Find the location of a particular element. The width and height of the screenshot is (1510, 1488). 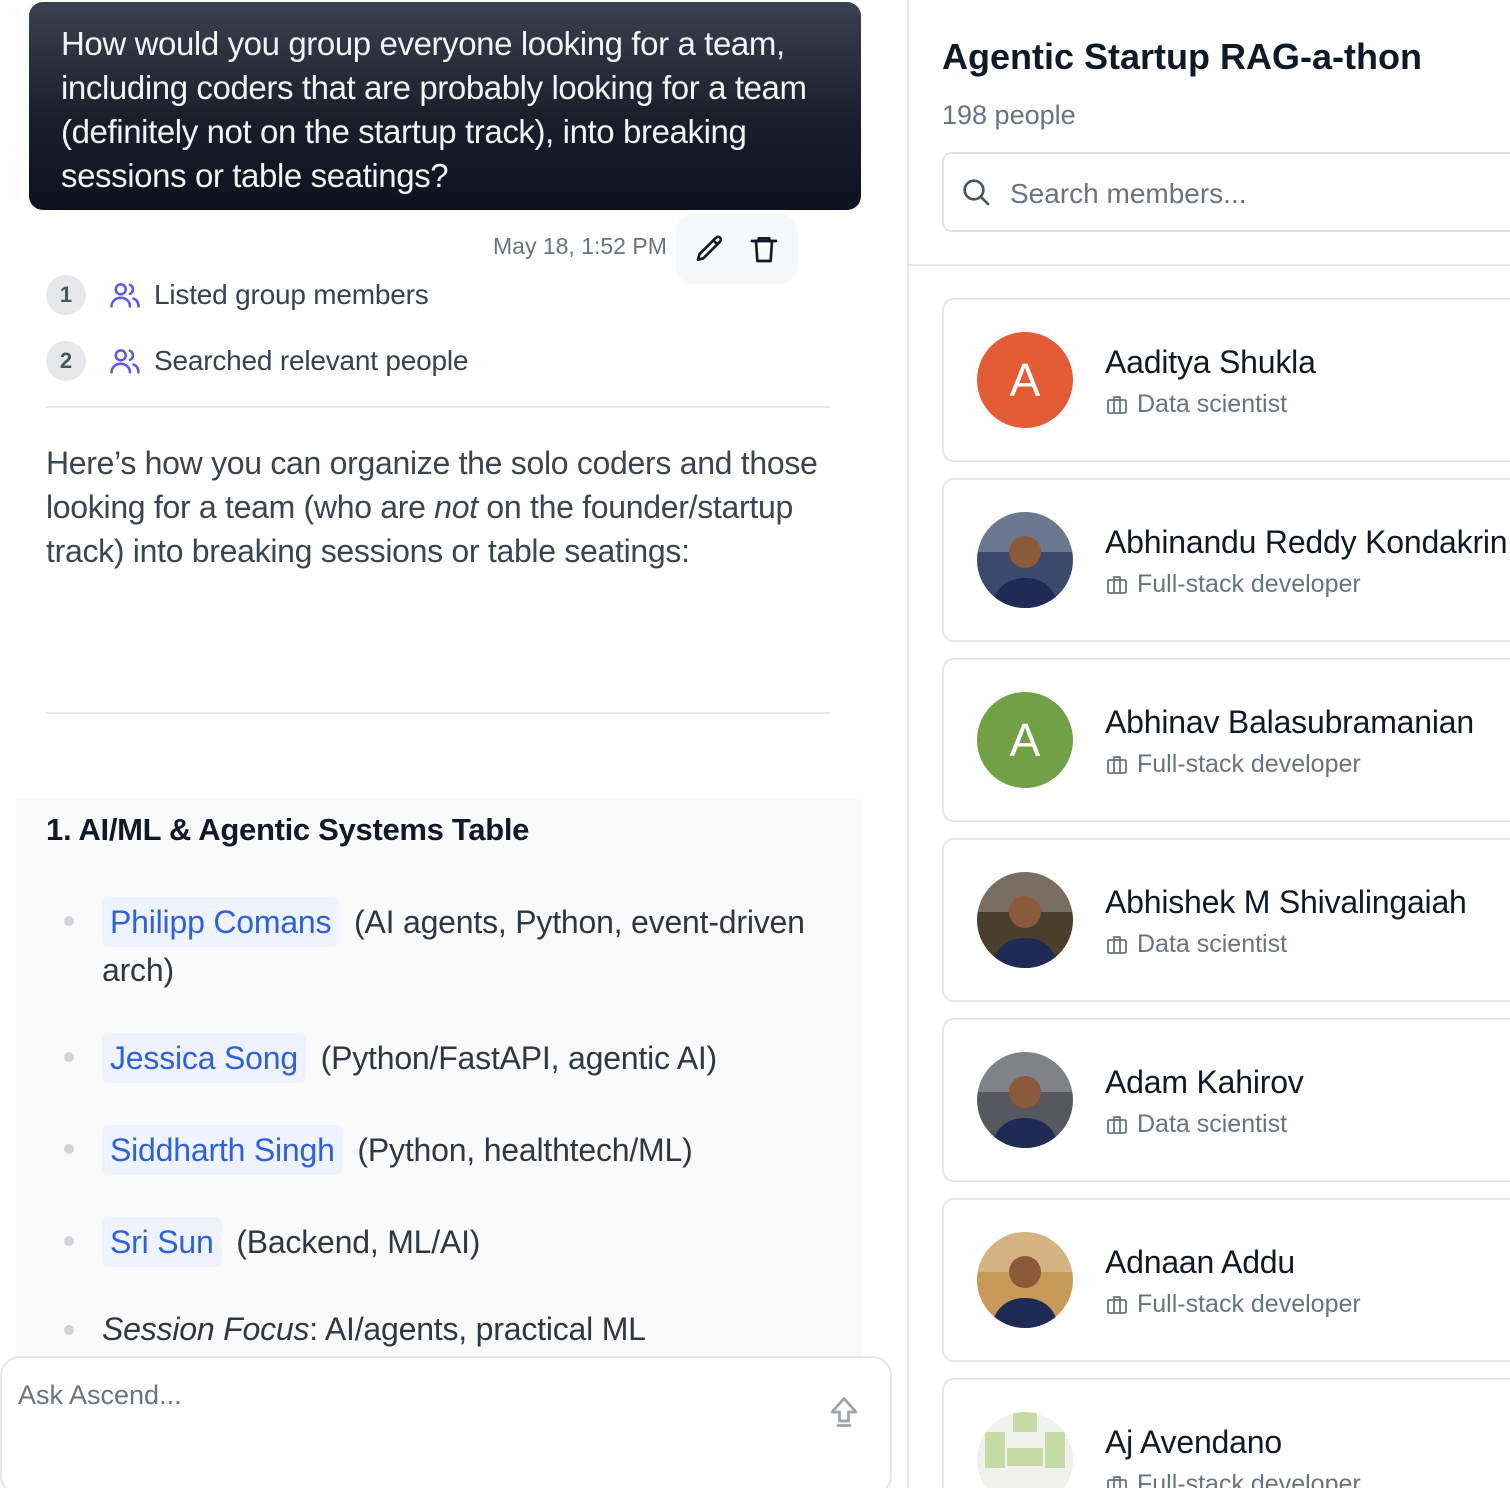

edit-pencil-icon is located at coordinates (710, 249).